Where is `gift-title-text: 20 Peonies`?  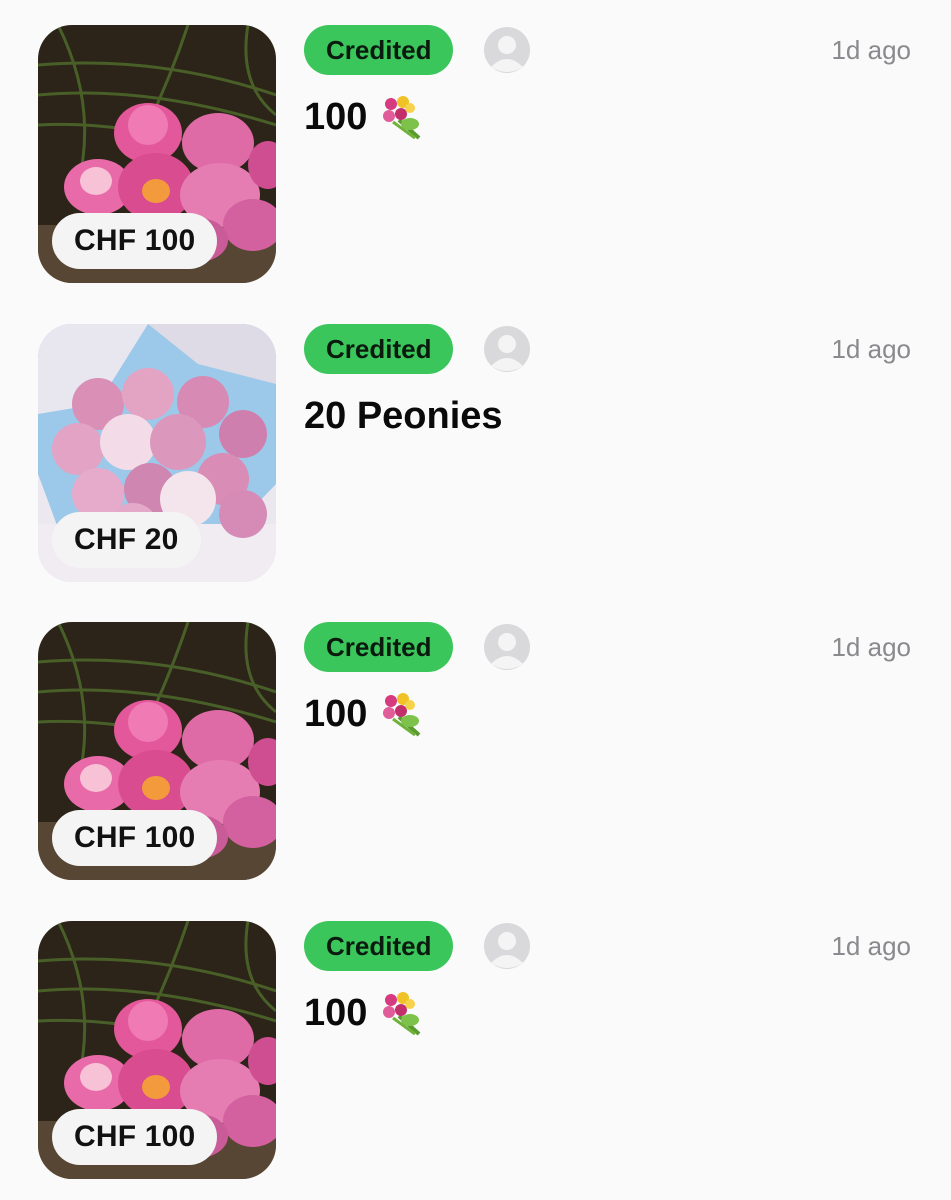
gift-title-text: 20 Peonies is located at coordinates (403, 416).